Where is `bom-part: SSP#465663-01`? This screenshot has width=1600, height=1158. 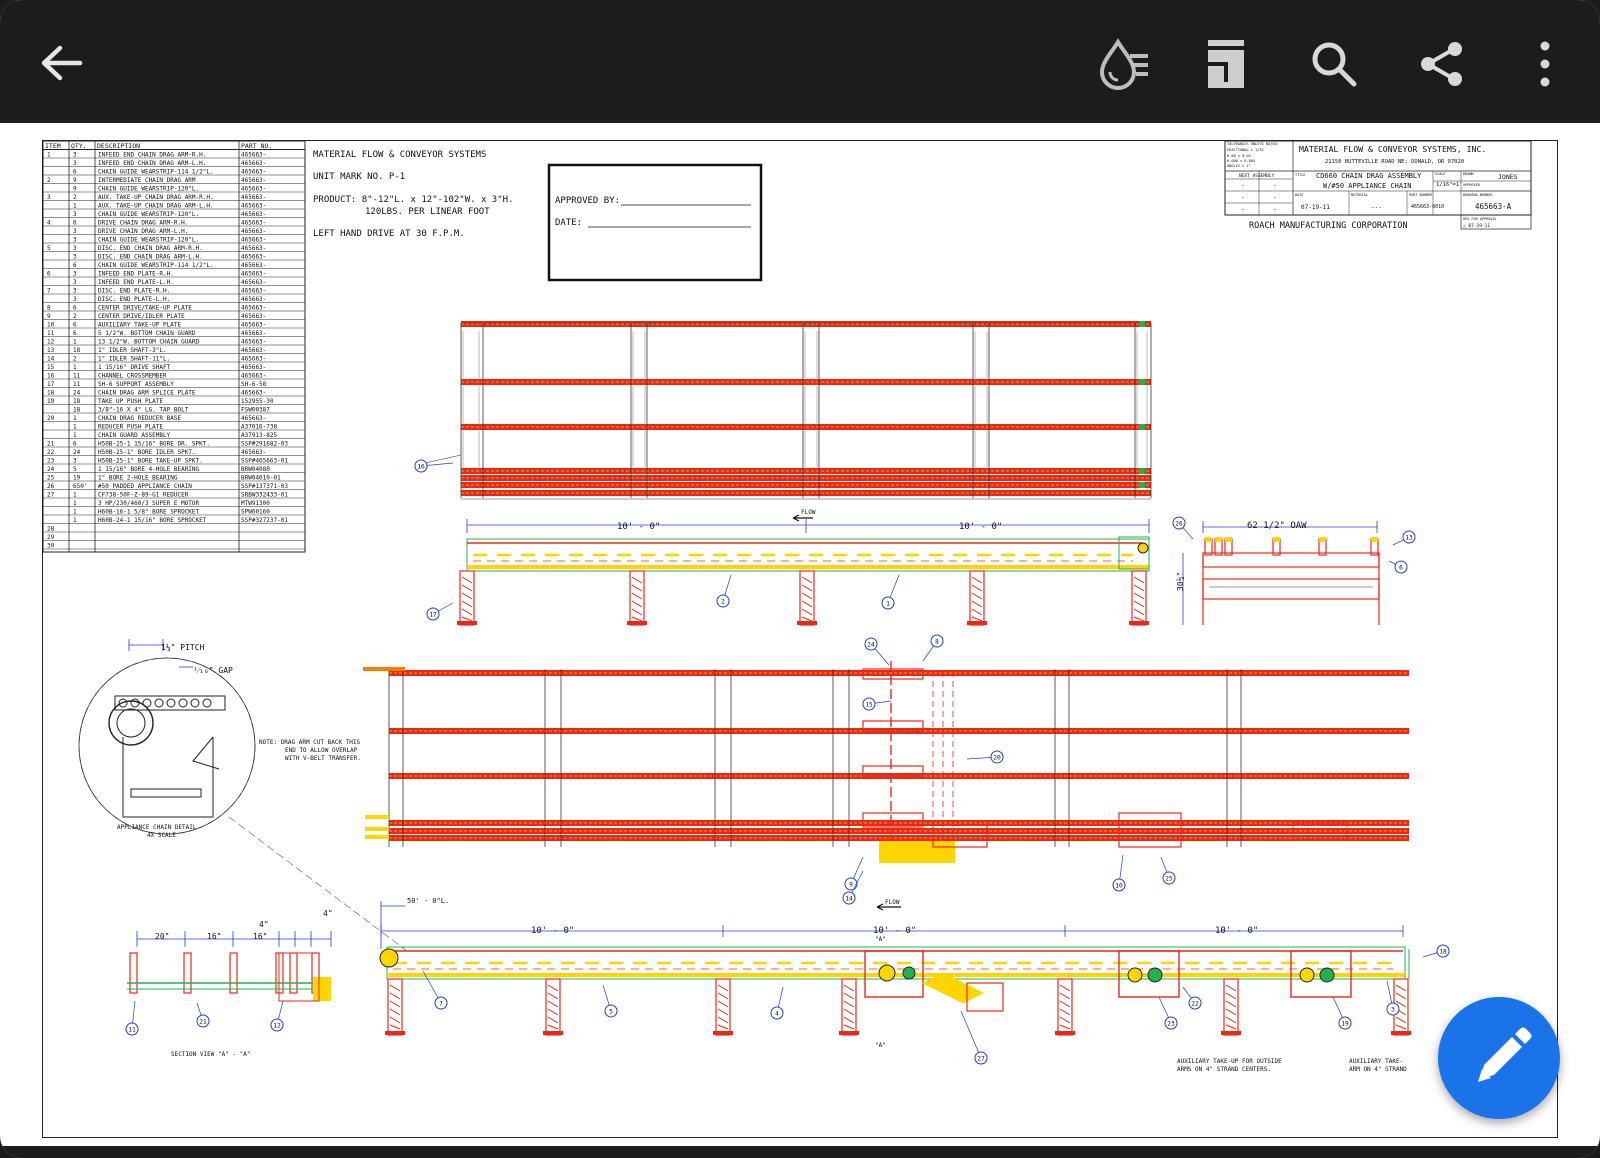 bom-part: SSP#465663-01 is located at coordinates (264, 461).